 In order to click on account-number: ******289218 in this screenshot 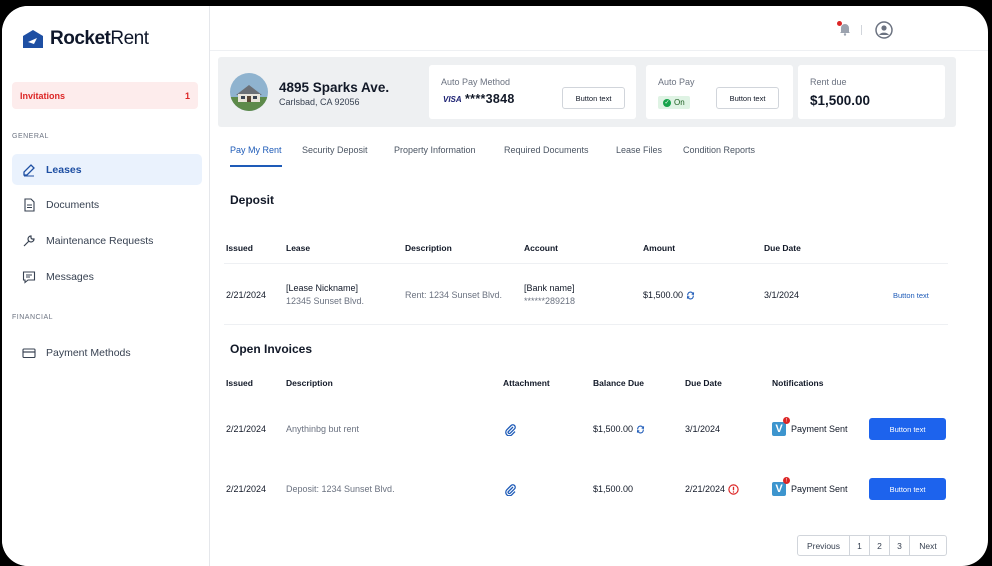, I will do `click(550, 301)`.